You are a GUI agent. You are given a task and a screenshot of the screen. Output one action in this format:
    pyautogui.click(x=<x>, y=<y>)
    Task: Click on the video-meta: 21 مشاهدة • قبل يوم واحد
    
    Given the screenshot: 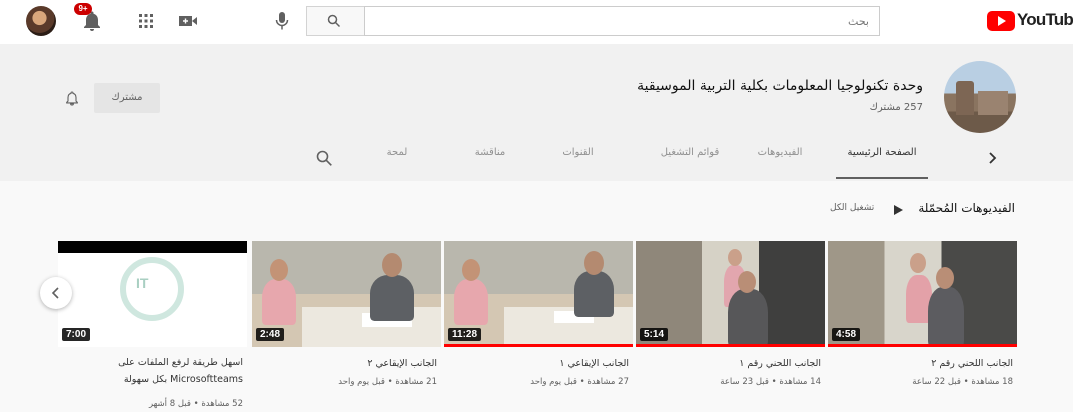 What is the action you would take?
    pyautogui.click(x=387, y=382)
    